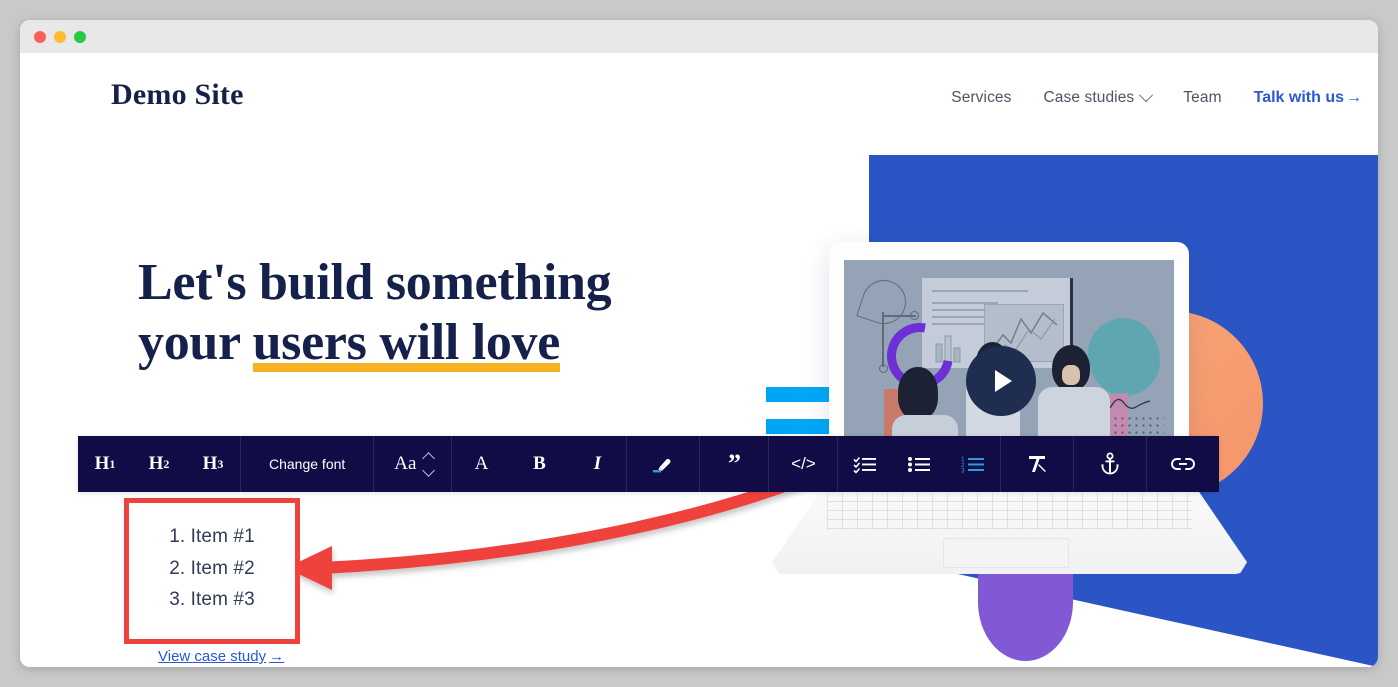  I want to click on illustration-purple-ring, so click(920, 356).